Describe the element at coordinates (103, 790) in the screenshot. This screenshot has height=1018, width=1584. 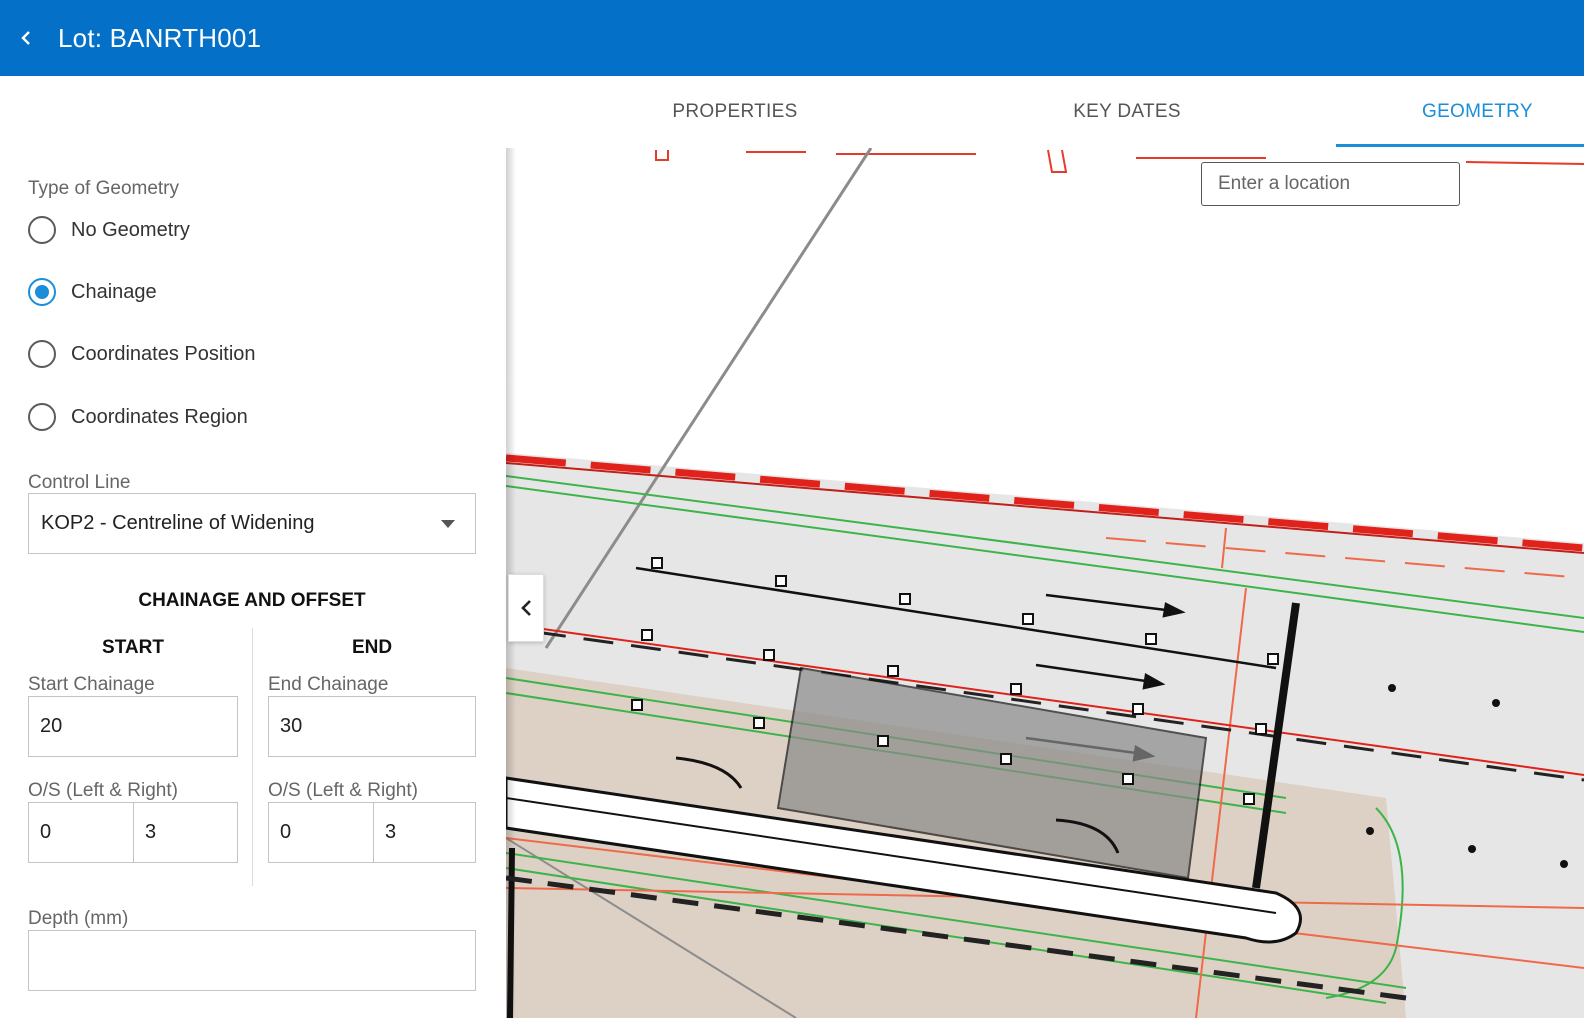
I see `start-offset-label: O/S (Left & Right)` at that location.